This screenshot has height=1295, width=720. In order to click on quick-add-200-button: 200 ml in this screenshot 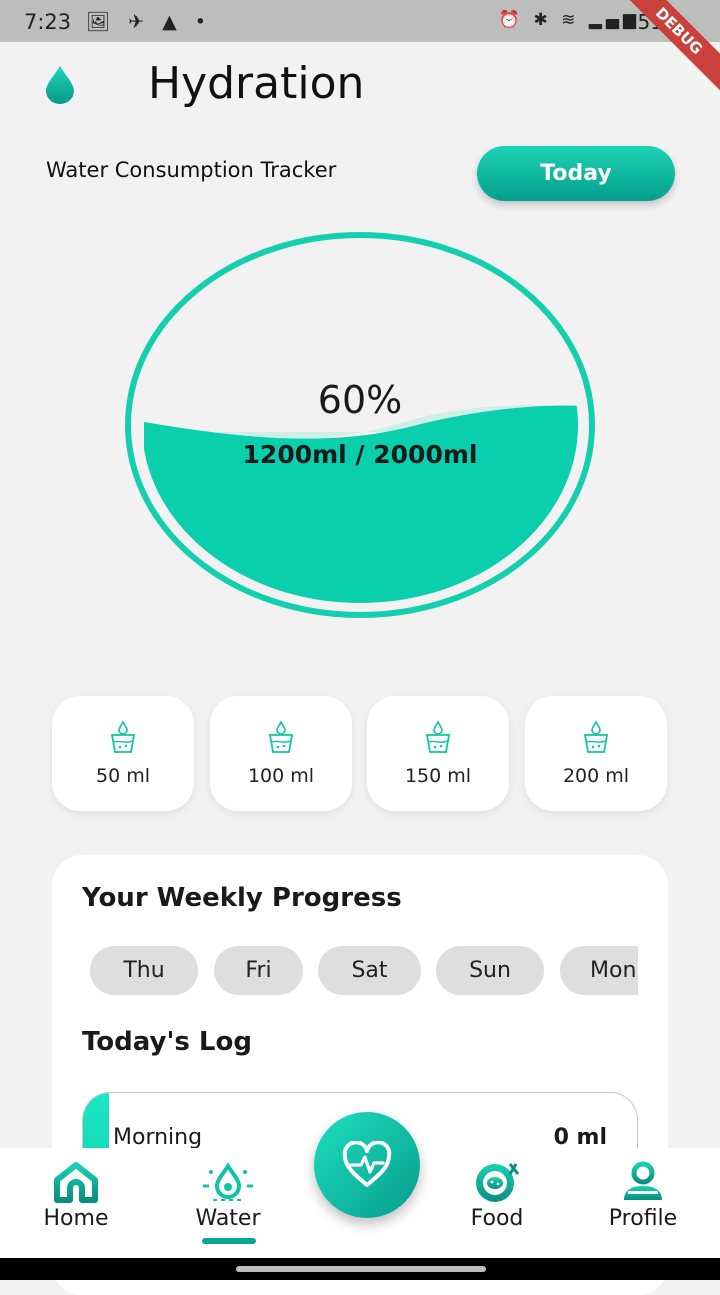, I will do `click(596, 753)`.